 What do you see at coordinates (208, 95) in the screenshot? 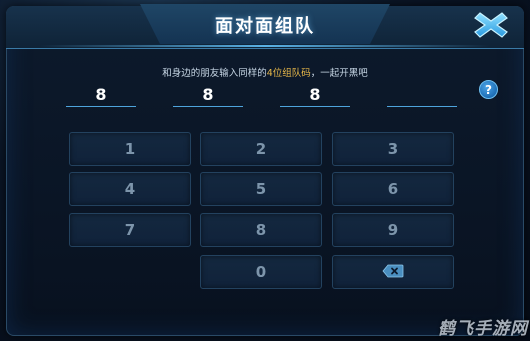
I see `code-slot-2: 8` at bounding box center [208, 95].